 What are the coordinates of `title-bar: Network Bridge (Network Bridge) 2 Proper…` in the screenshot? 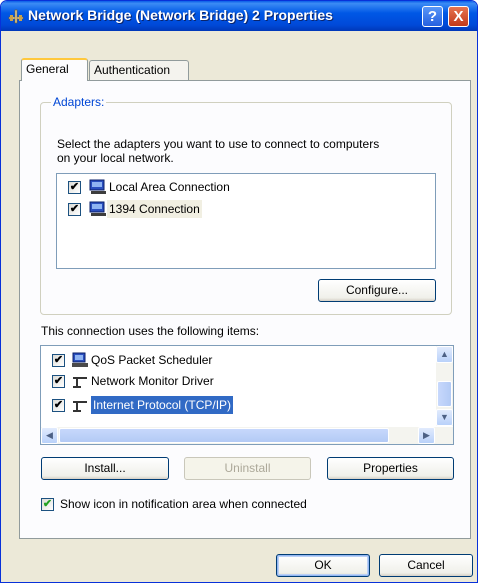 It's located at (239, 16).